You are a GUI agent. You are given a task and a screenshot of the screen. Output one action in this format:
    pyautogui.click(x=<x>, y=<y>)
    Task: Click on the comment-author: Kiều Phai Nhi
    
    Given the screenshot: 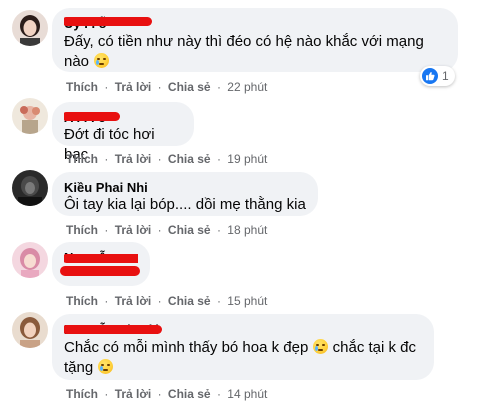 What is the action you would take?
    pyautogui.click(x=185, y=188)
    